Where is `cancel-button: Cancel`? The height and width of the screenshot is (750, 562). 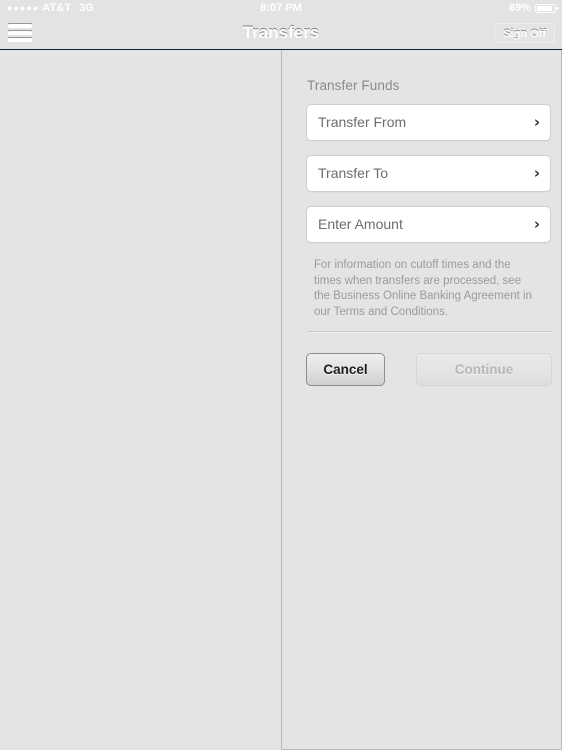 cancel-button: Cancel is located at coordinates (345, 369).